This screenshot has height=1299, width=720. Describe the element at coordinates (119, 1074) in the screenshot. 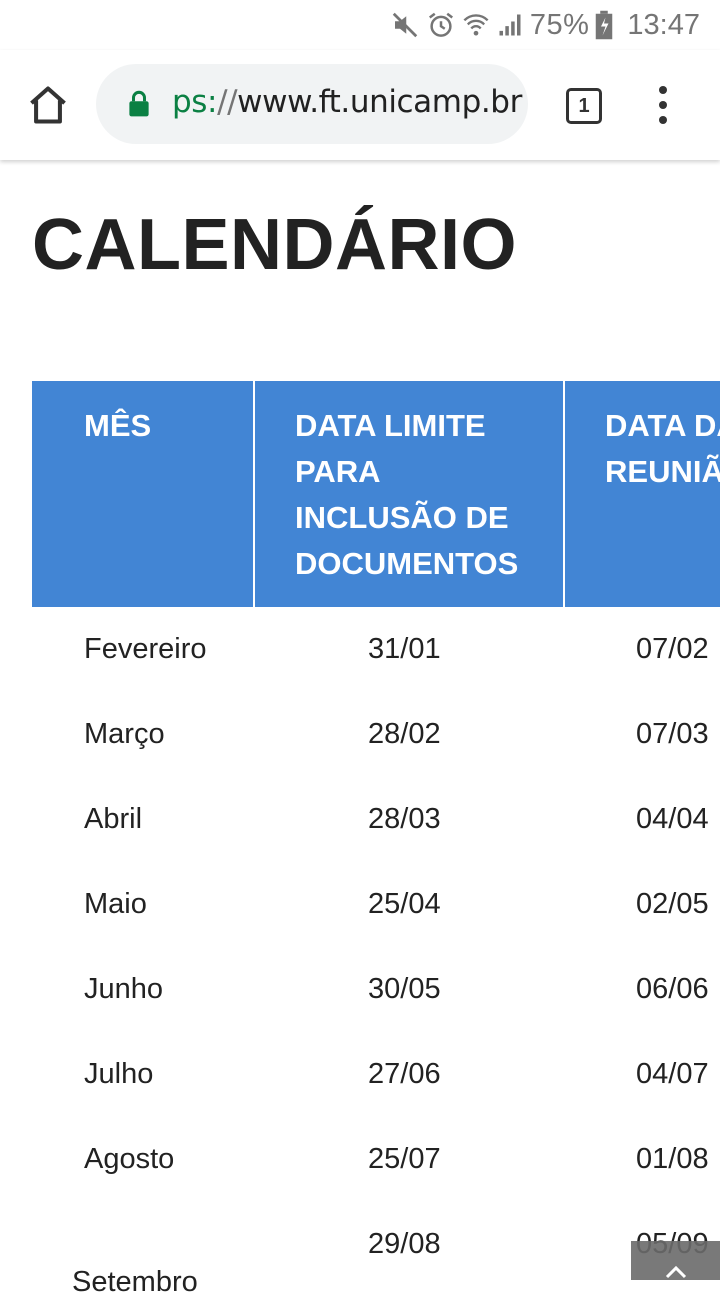

I see `month-cell: Julho` at that location.